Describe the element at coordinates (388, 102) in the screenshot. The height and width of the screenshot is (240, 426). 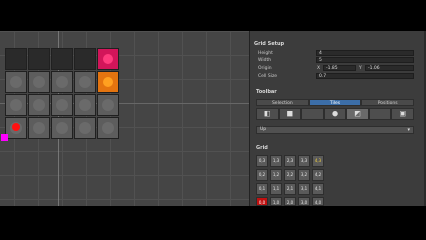
I see `tab-positions: Positions` at that location.